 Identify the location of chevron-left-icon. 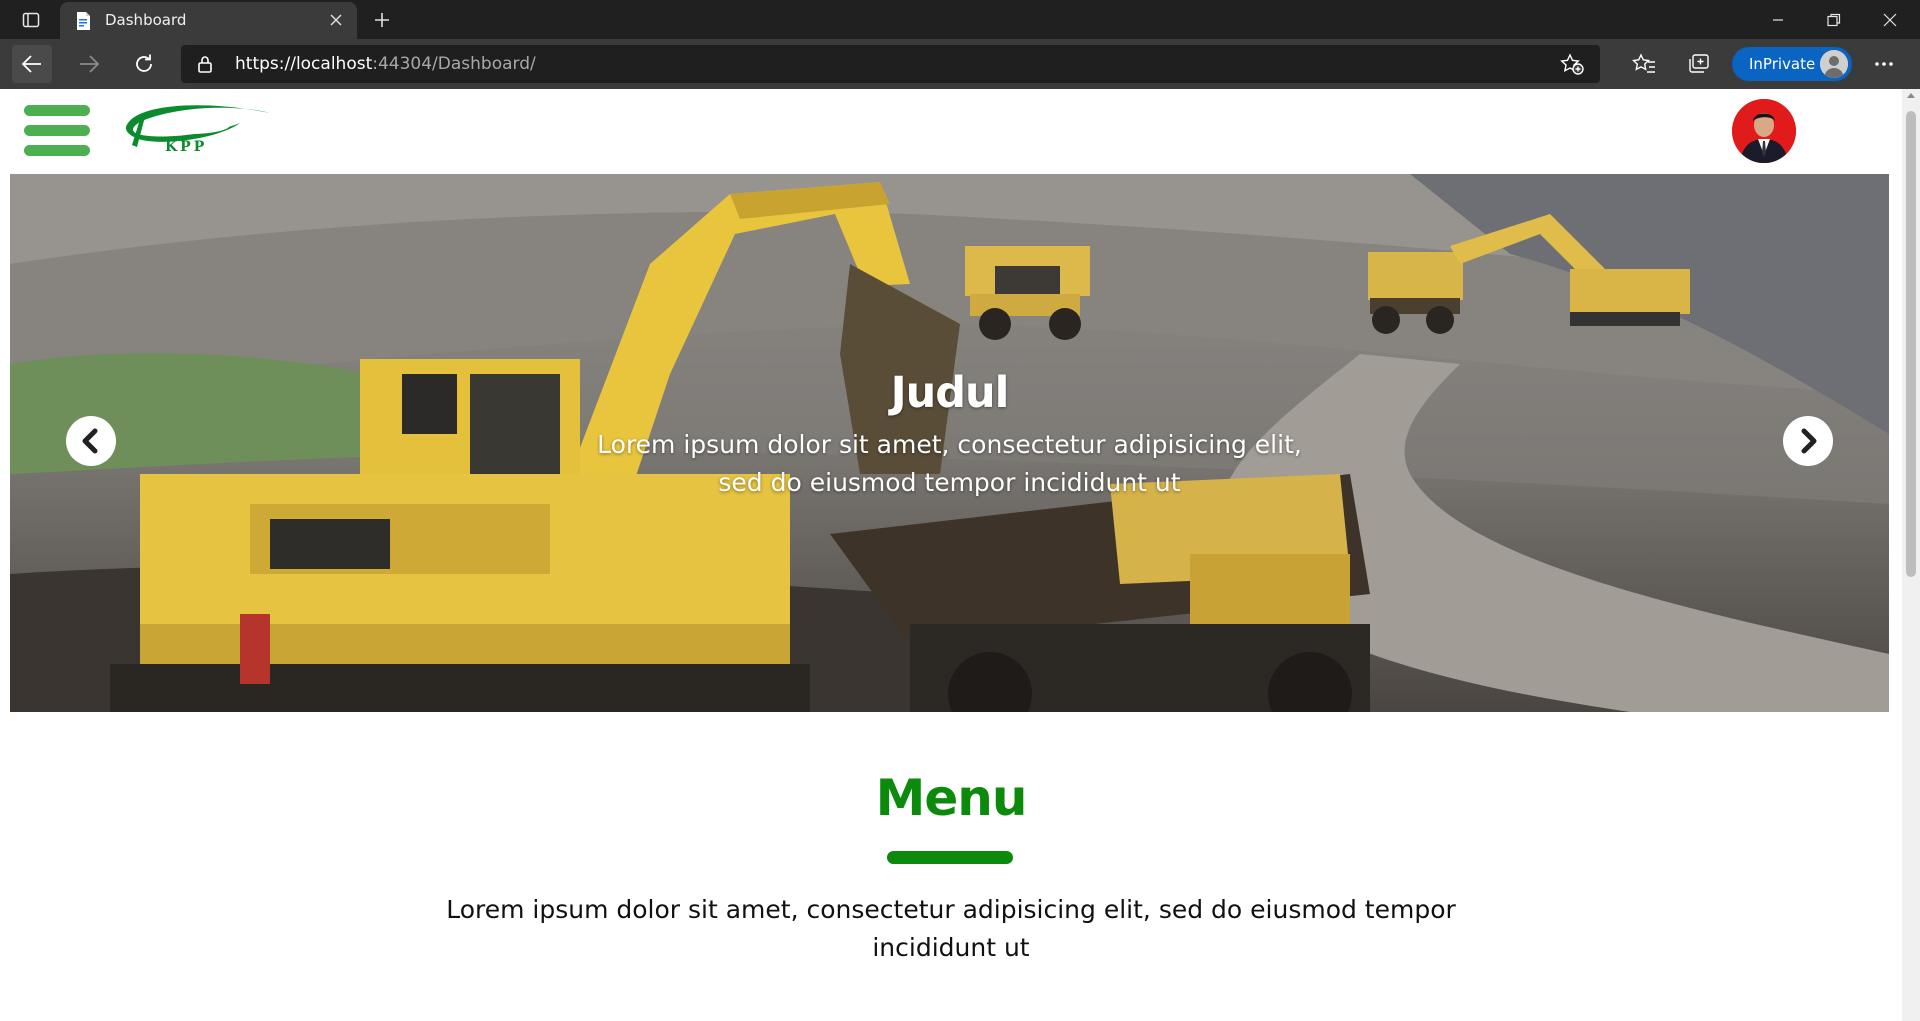
(90, 441).